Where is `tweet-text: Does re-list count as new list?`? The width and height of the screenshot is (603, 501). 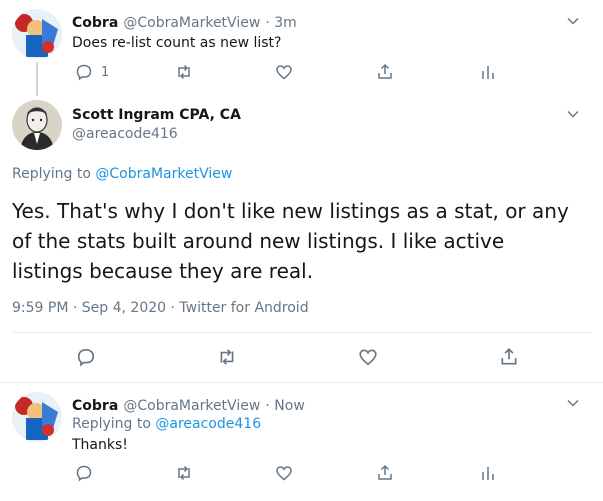 tweet-text: Does re-list count as new list? is located at coordinates (177, 43).